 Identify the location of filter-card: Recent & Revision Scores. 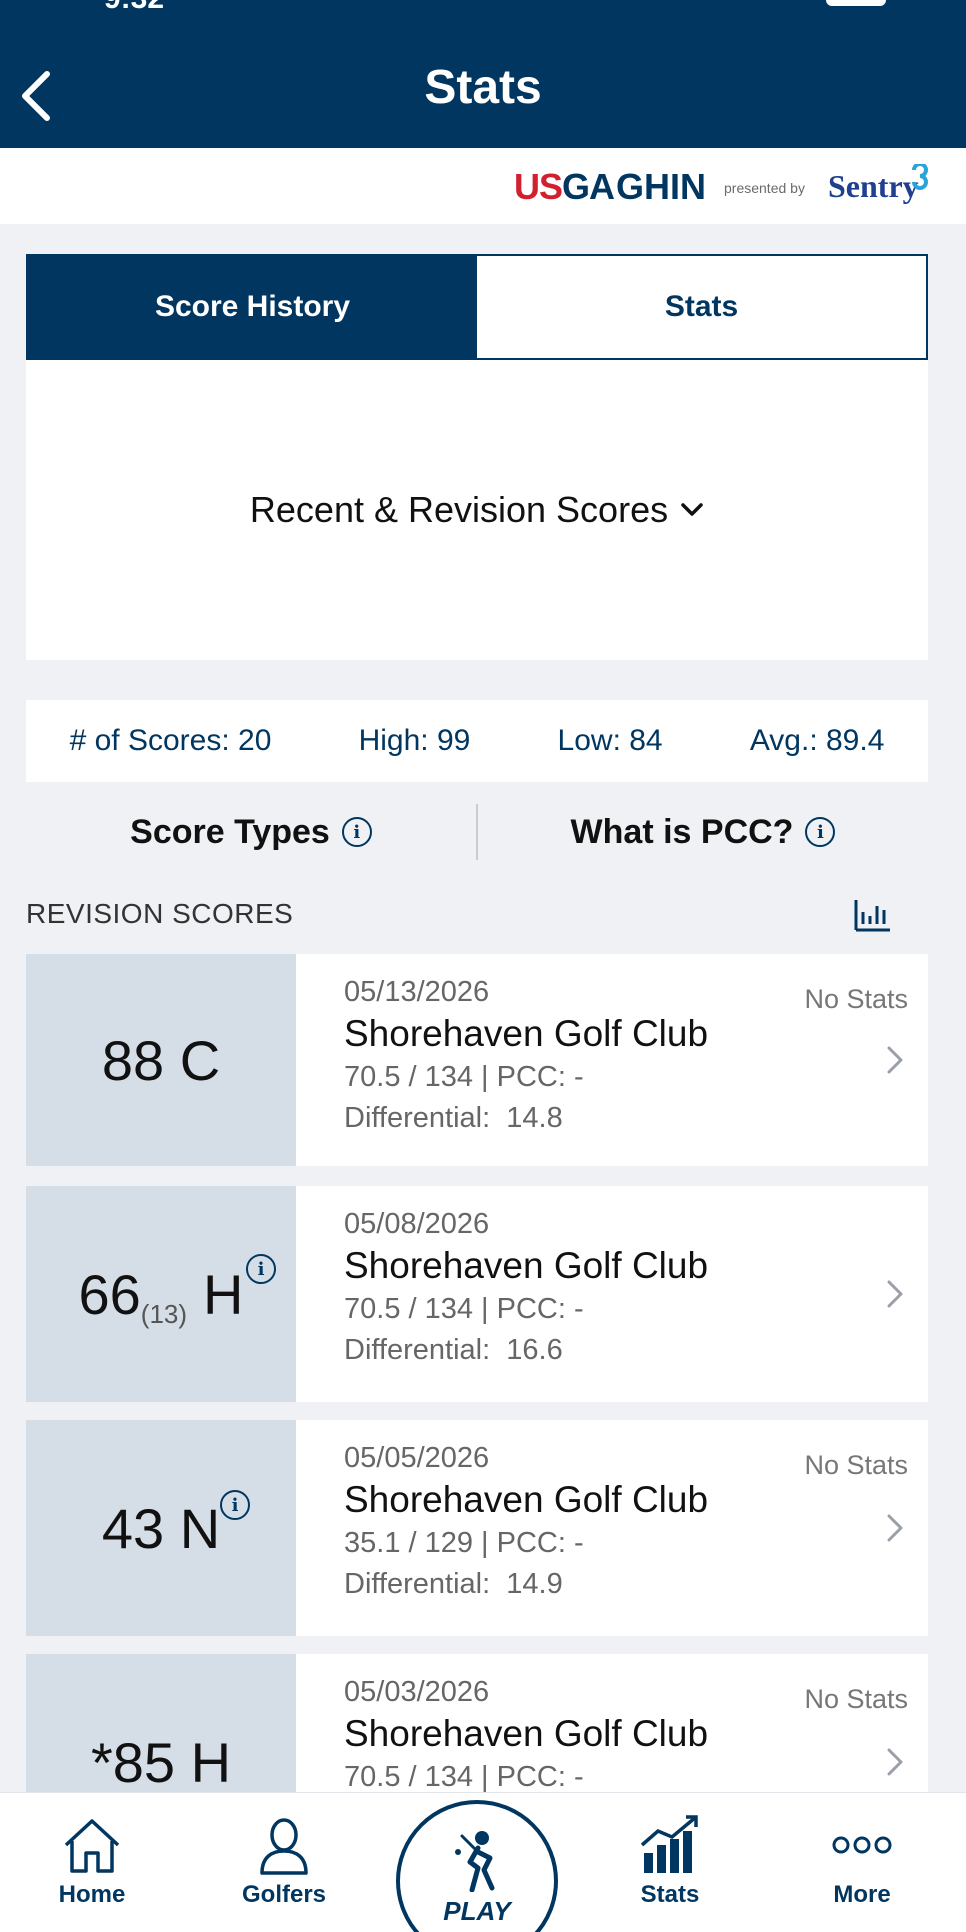
(477, 510).